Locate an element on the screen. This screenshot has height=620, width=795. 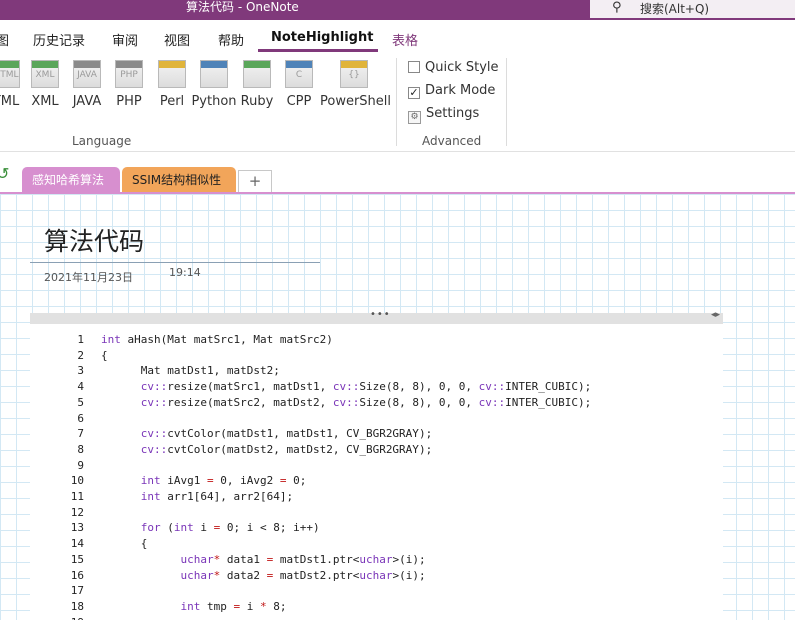
ruby-button: Ruby is located at coordinates (257, 84).